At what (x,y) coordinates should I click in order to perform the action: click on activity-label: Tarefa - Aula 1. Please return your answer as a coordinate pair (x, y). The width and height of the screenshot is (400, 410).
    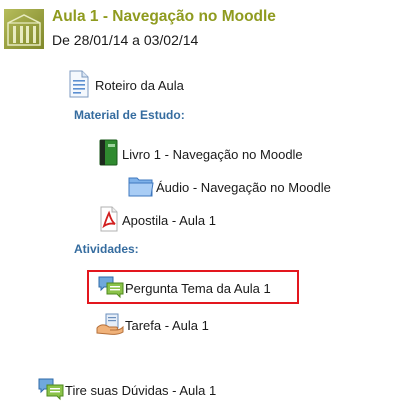
    Looking at the image, I should click on (167, 325).